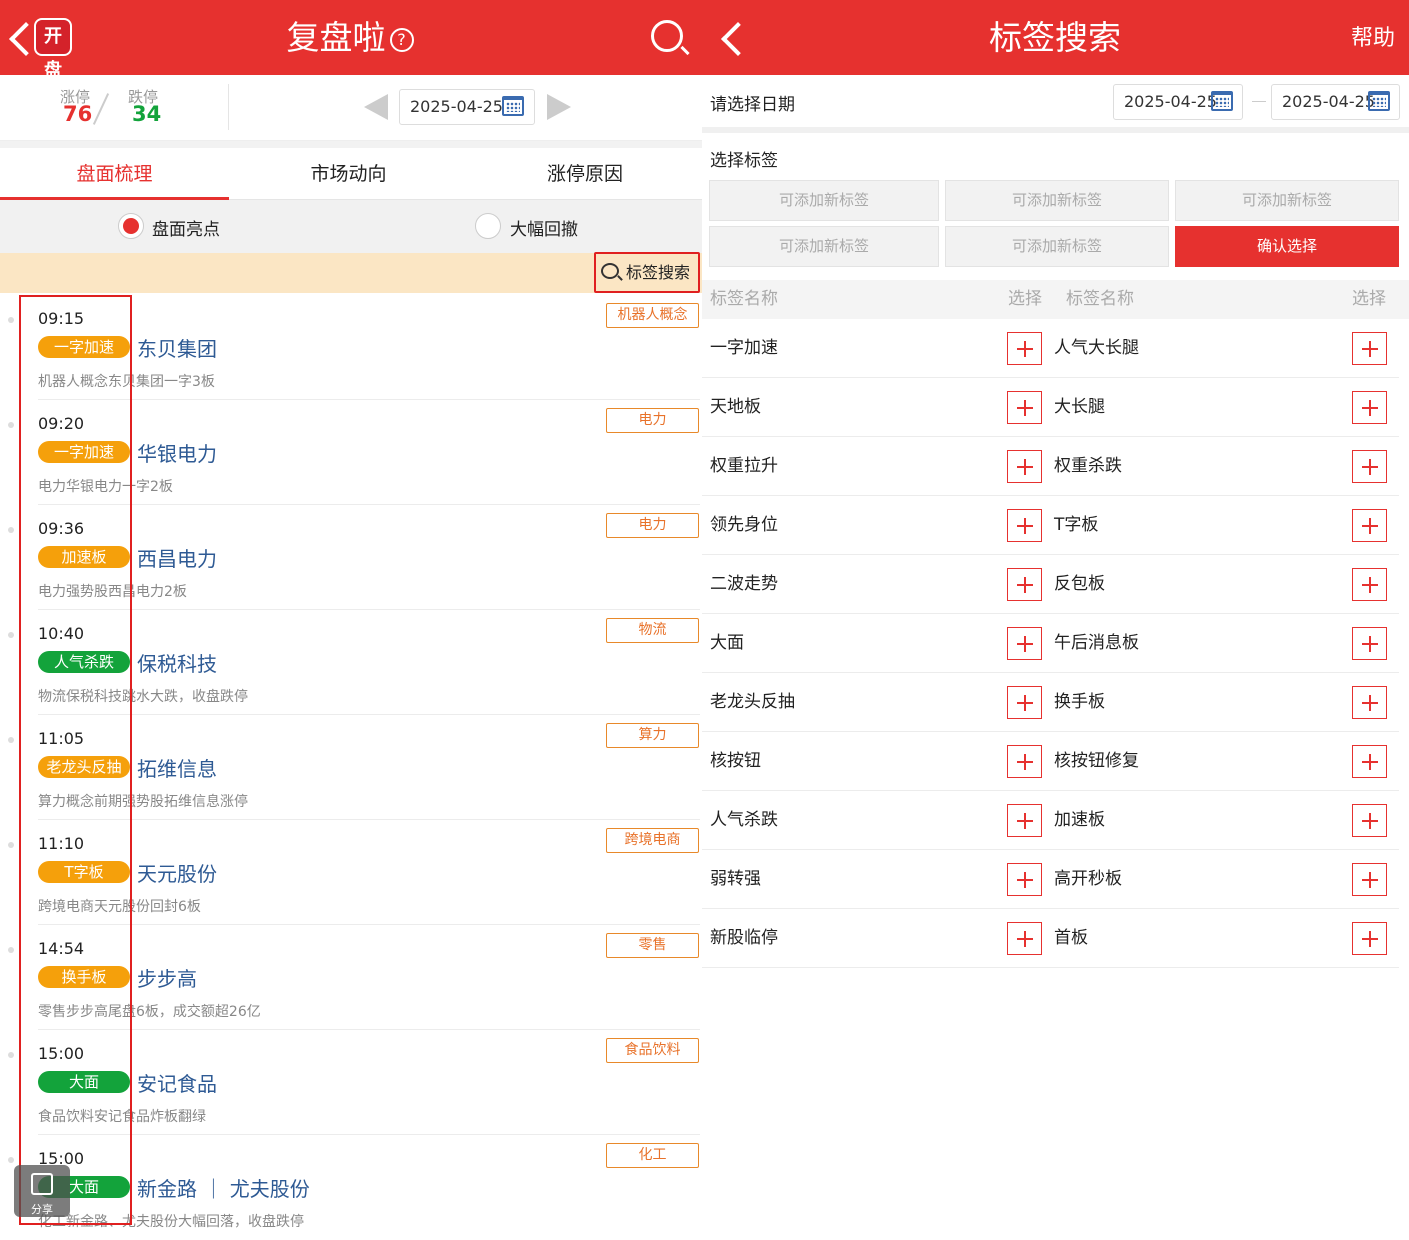  Describe the element at coordinates (752, 105) in the screenshot. I see `date-range-label: 请选择日期` at that location.